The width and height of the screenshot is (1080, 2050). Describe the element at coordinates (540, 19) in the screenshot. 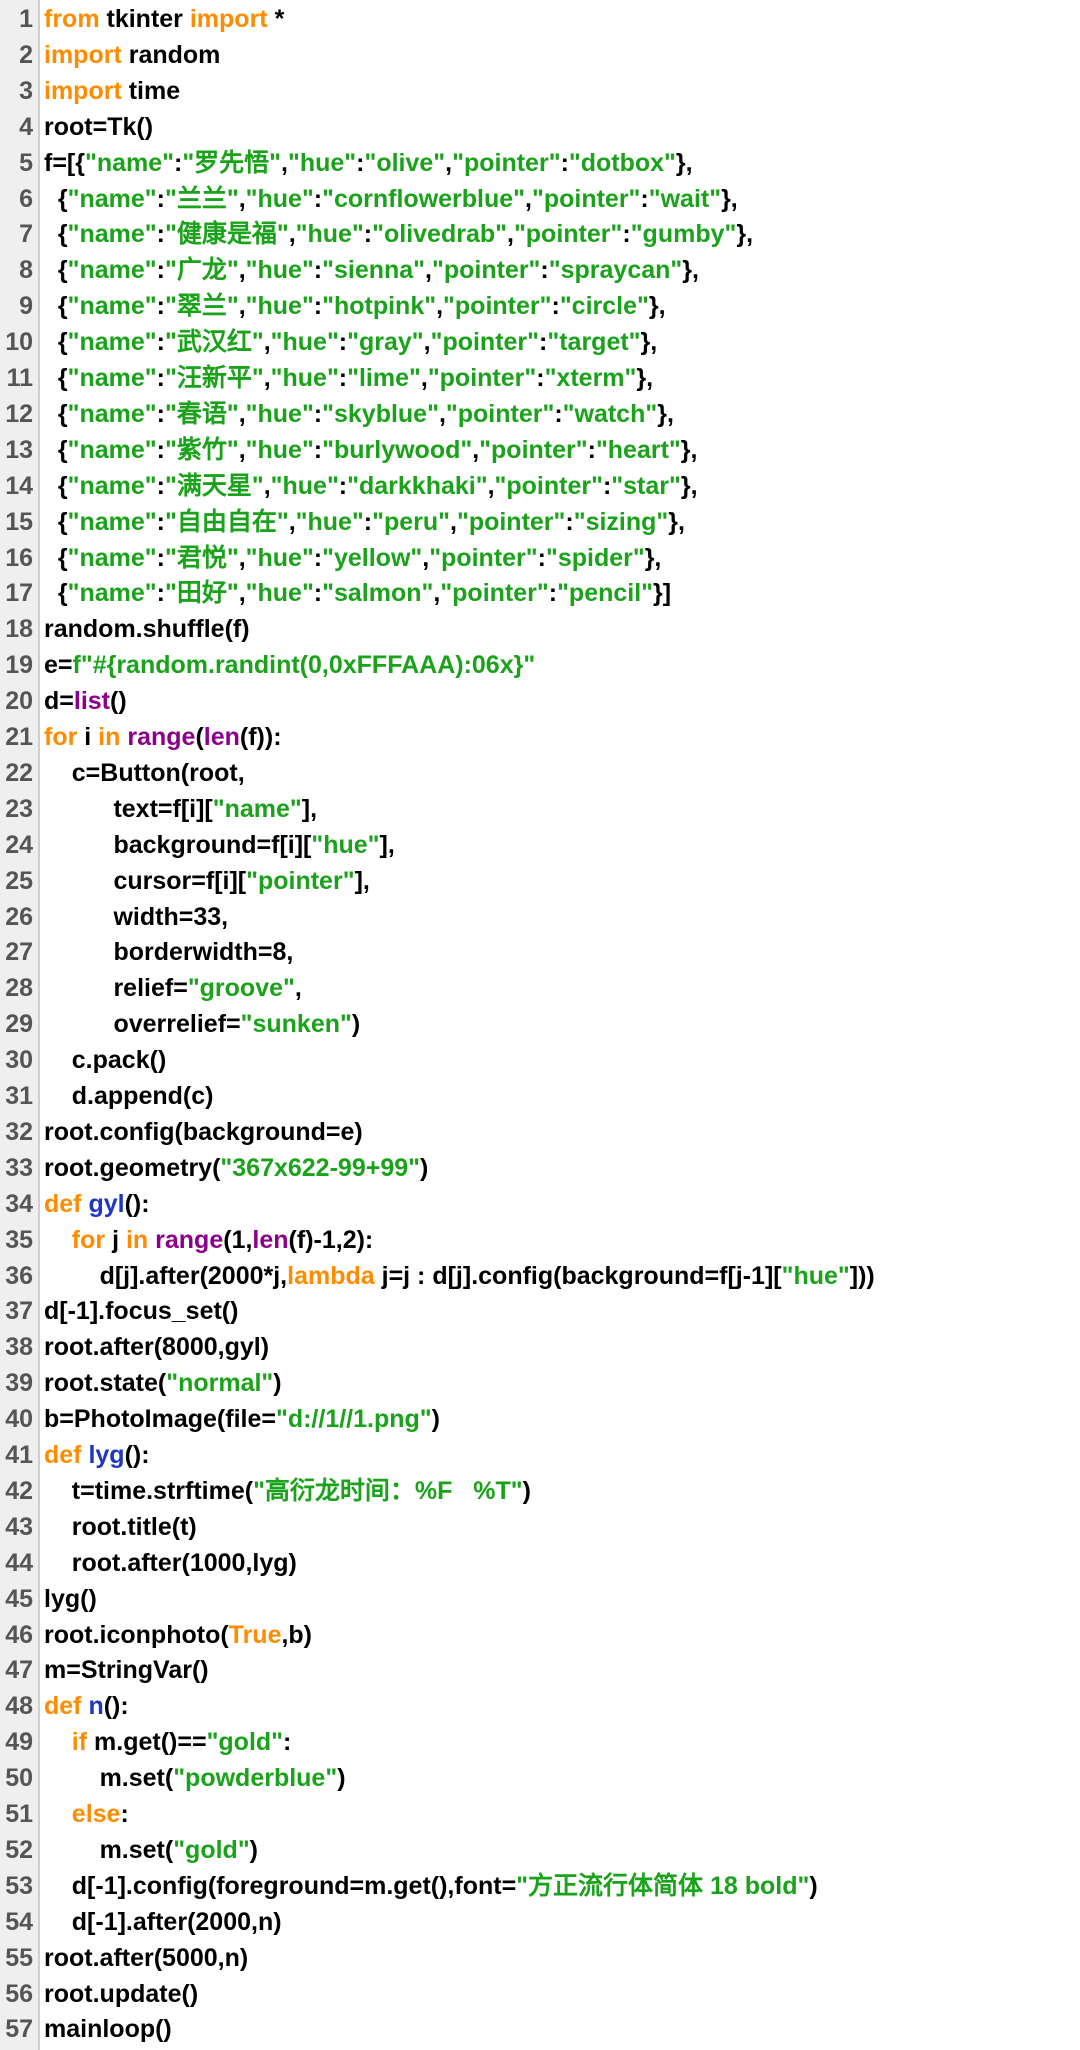

I see `code-line: 1 from tkinter import *` at that location.